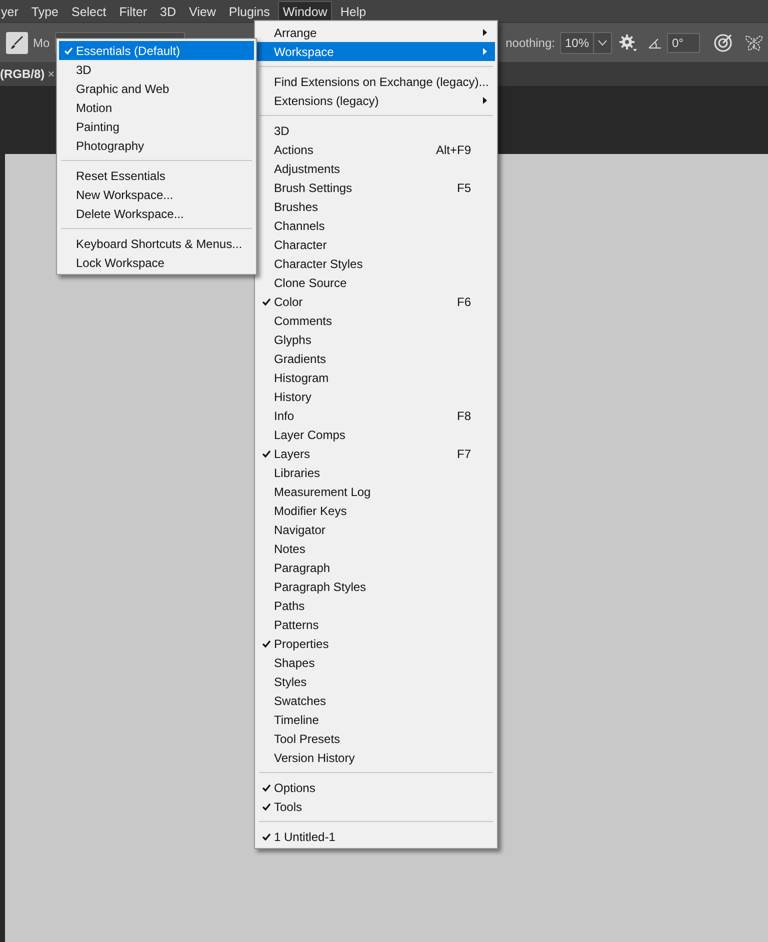  Describe the element at coordinates (376, 529) in the screenshot. I see `menu-item: Navigator` at that location.